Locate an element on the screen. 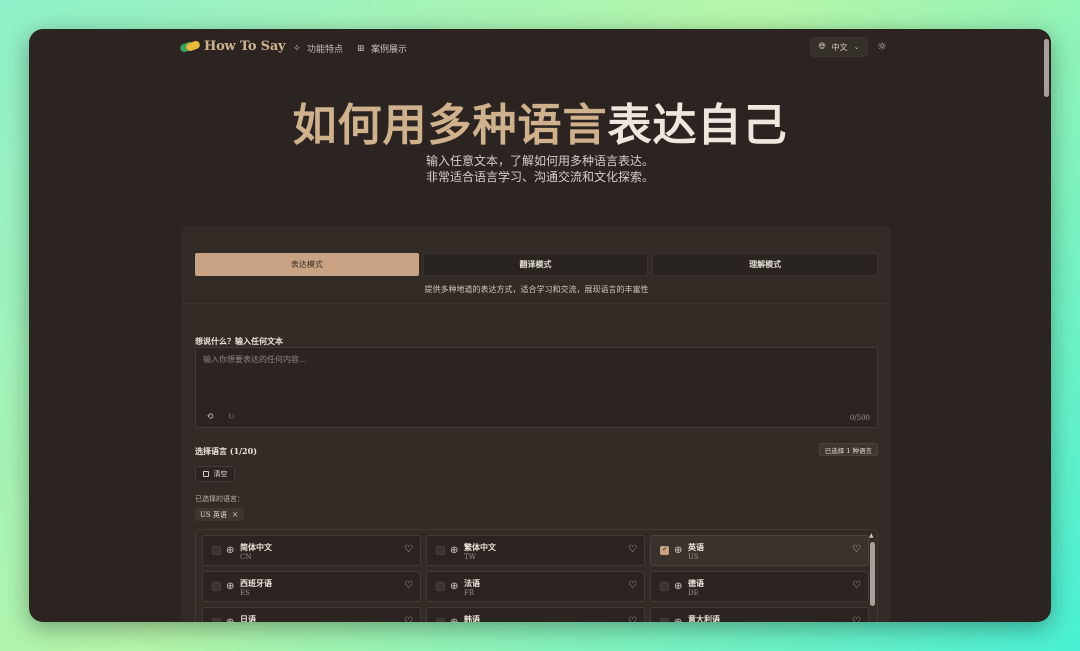 The image size is (1080, 651). language-name: 西班牙语 is located at coordinates (256, 583).